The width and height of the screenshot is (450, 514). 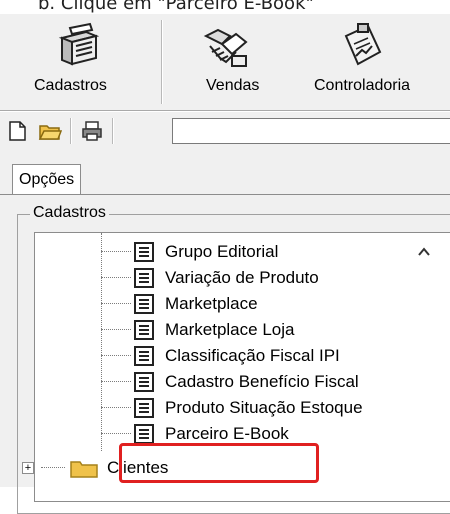 I want to click on secondary-toolbar, so click(x=225, y=131).